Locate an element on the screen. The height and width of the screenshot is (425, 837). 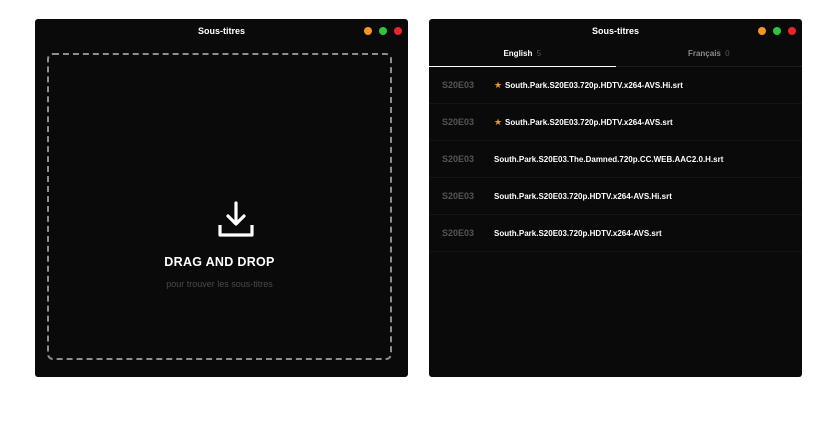
language-tabs: English 5 Français 0 is located at coordinates (615, 55).